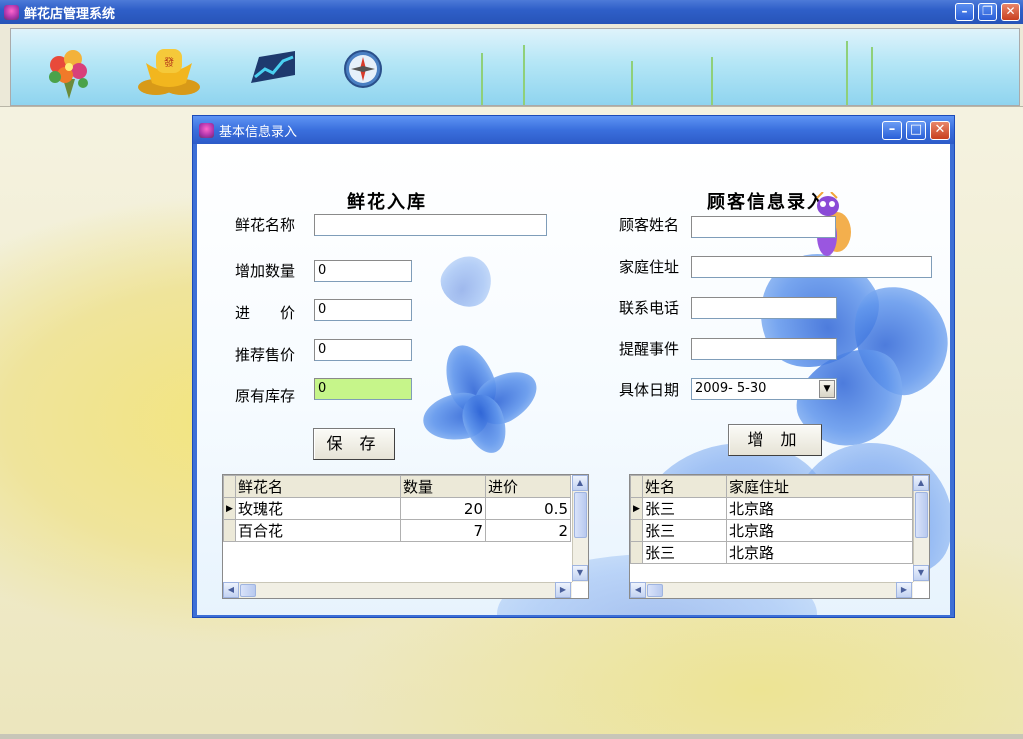 The width and height of the screenshot is (1023, 739). I want to click on quantity-cell: 20, so click(443, 508).